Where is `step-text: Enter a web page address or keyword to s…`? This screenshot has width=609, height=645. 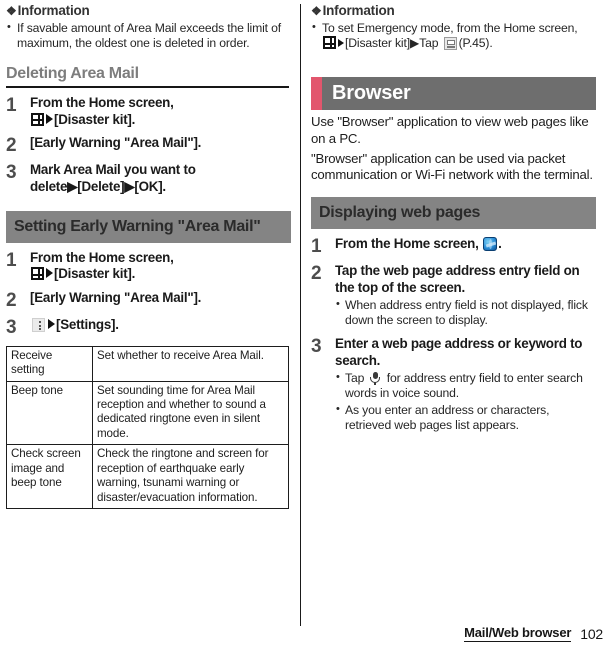 step-text: Enter a web page address or keyword to s… is located at coordinates (459, 352).